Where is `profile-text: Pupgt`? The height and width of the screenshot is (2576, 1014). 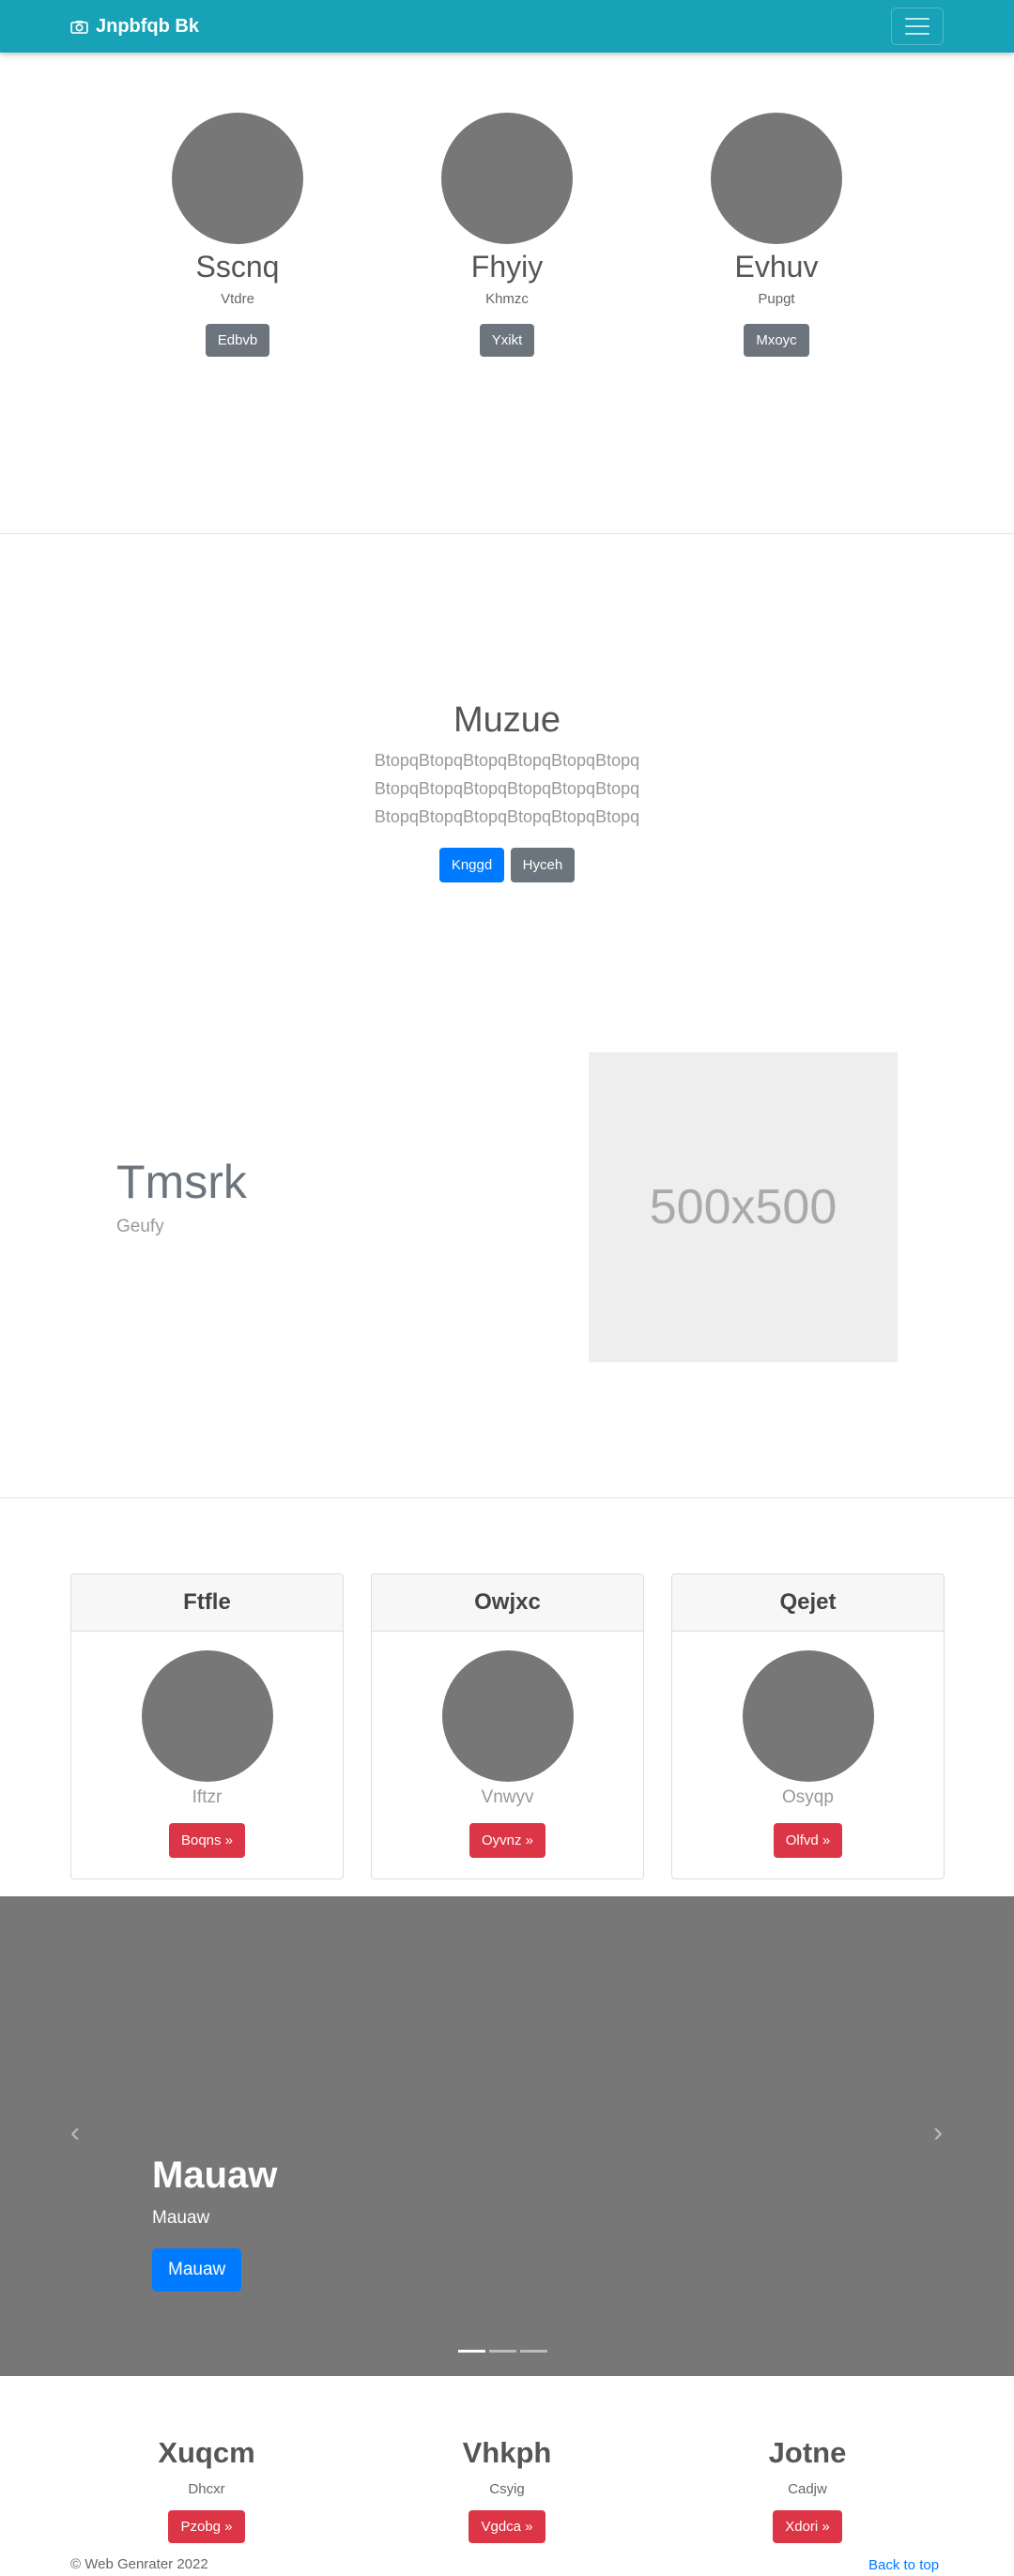 profile-text: Pupgt is located at coordinates (776, 299).